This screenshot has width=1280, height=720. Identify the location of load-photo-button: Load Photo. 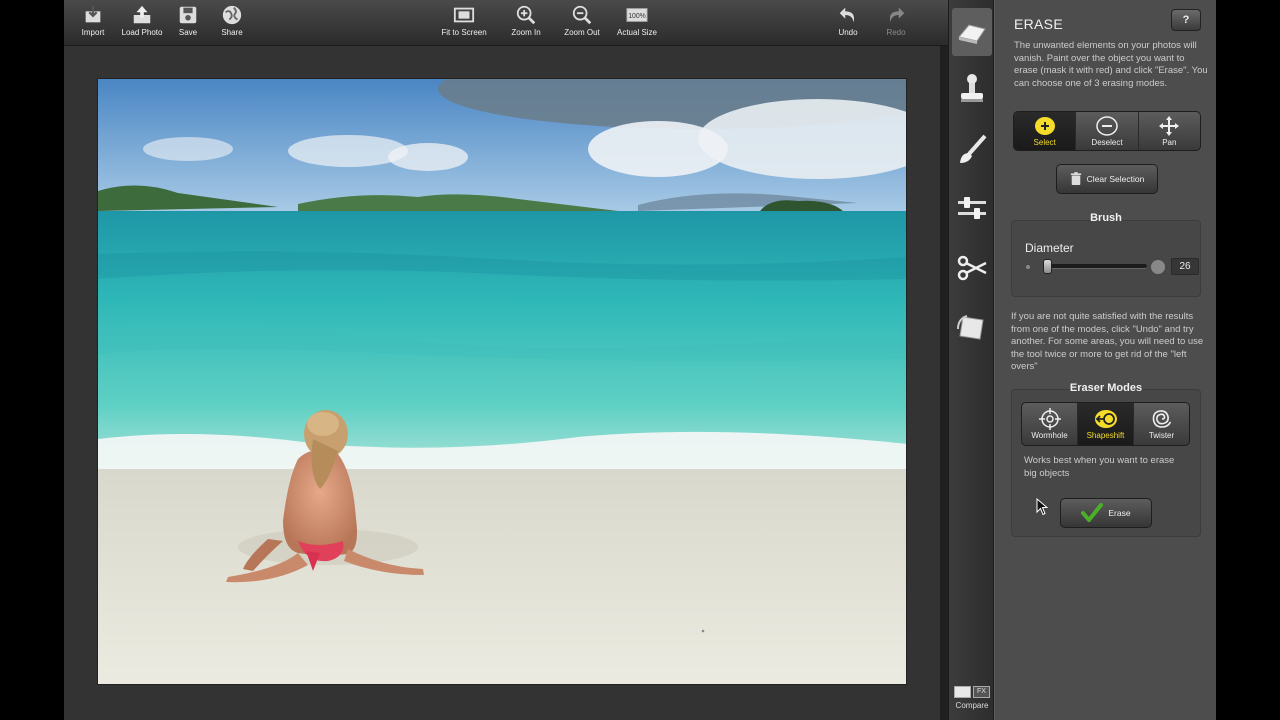
(142, 23).